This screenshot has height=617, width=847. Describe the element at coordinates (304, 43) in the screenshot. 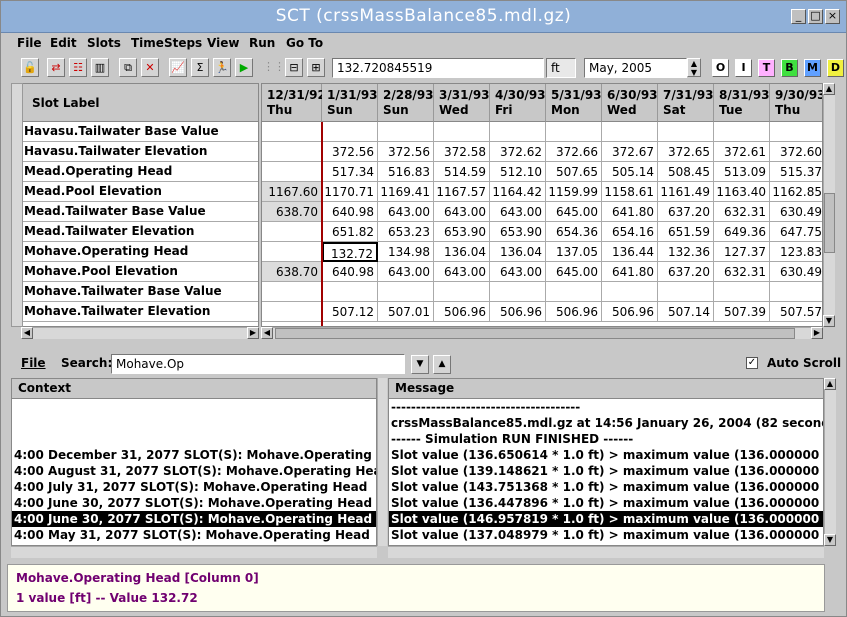

I see `menu-goto: Go To` at that location.